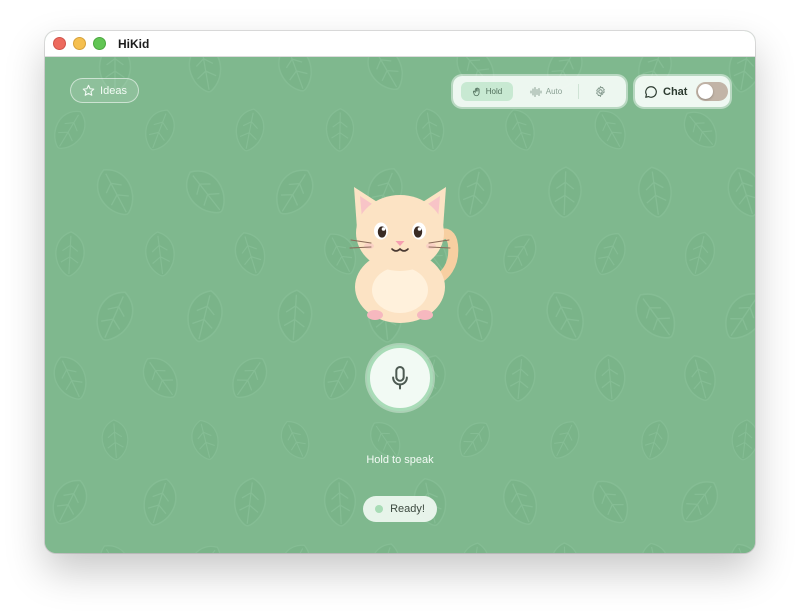 The height and width of the screenshot is (613, 800). Describe the element at coordinates (400, 460) in the screenshot. I see `hold-to-speak-label: Hold to speak` at that location.